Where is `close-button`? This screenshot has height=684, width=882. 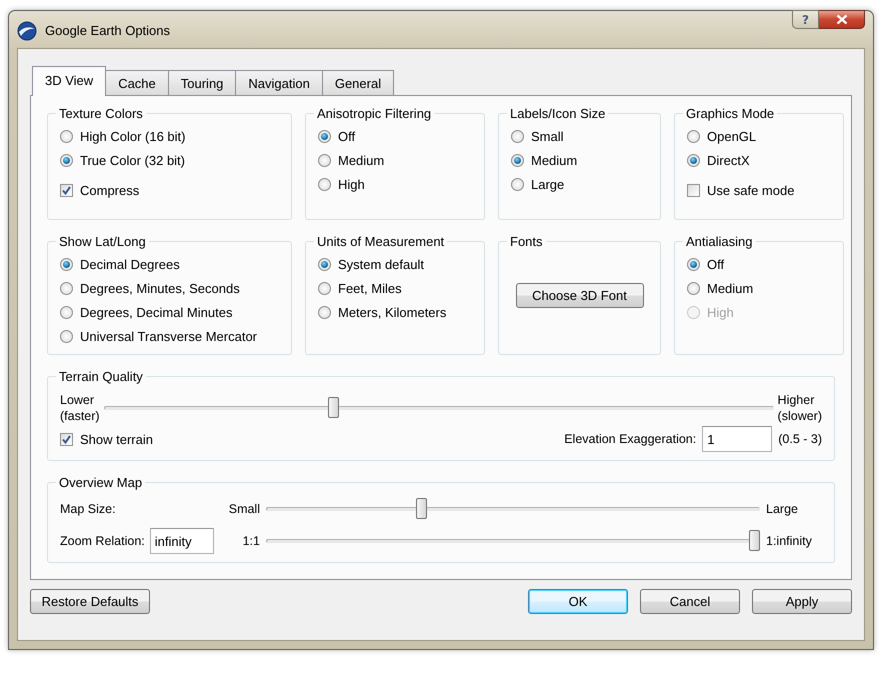 close-button is located at coordinates (842, 19).